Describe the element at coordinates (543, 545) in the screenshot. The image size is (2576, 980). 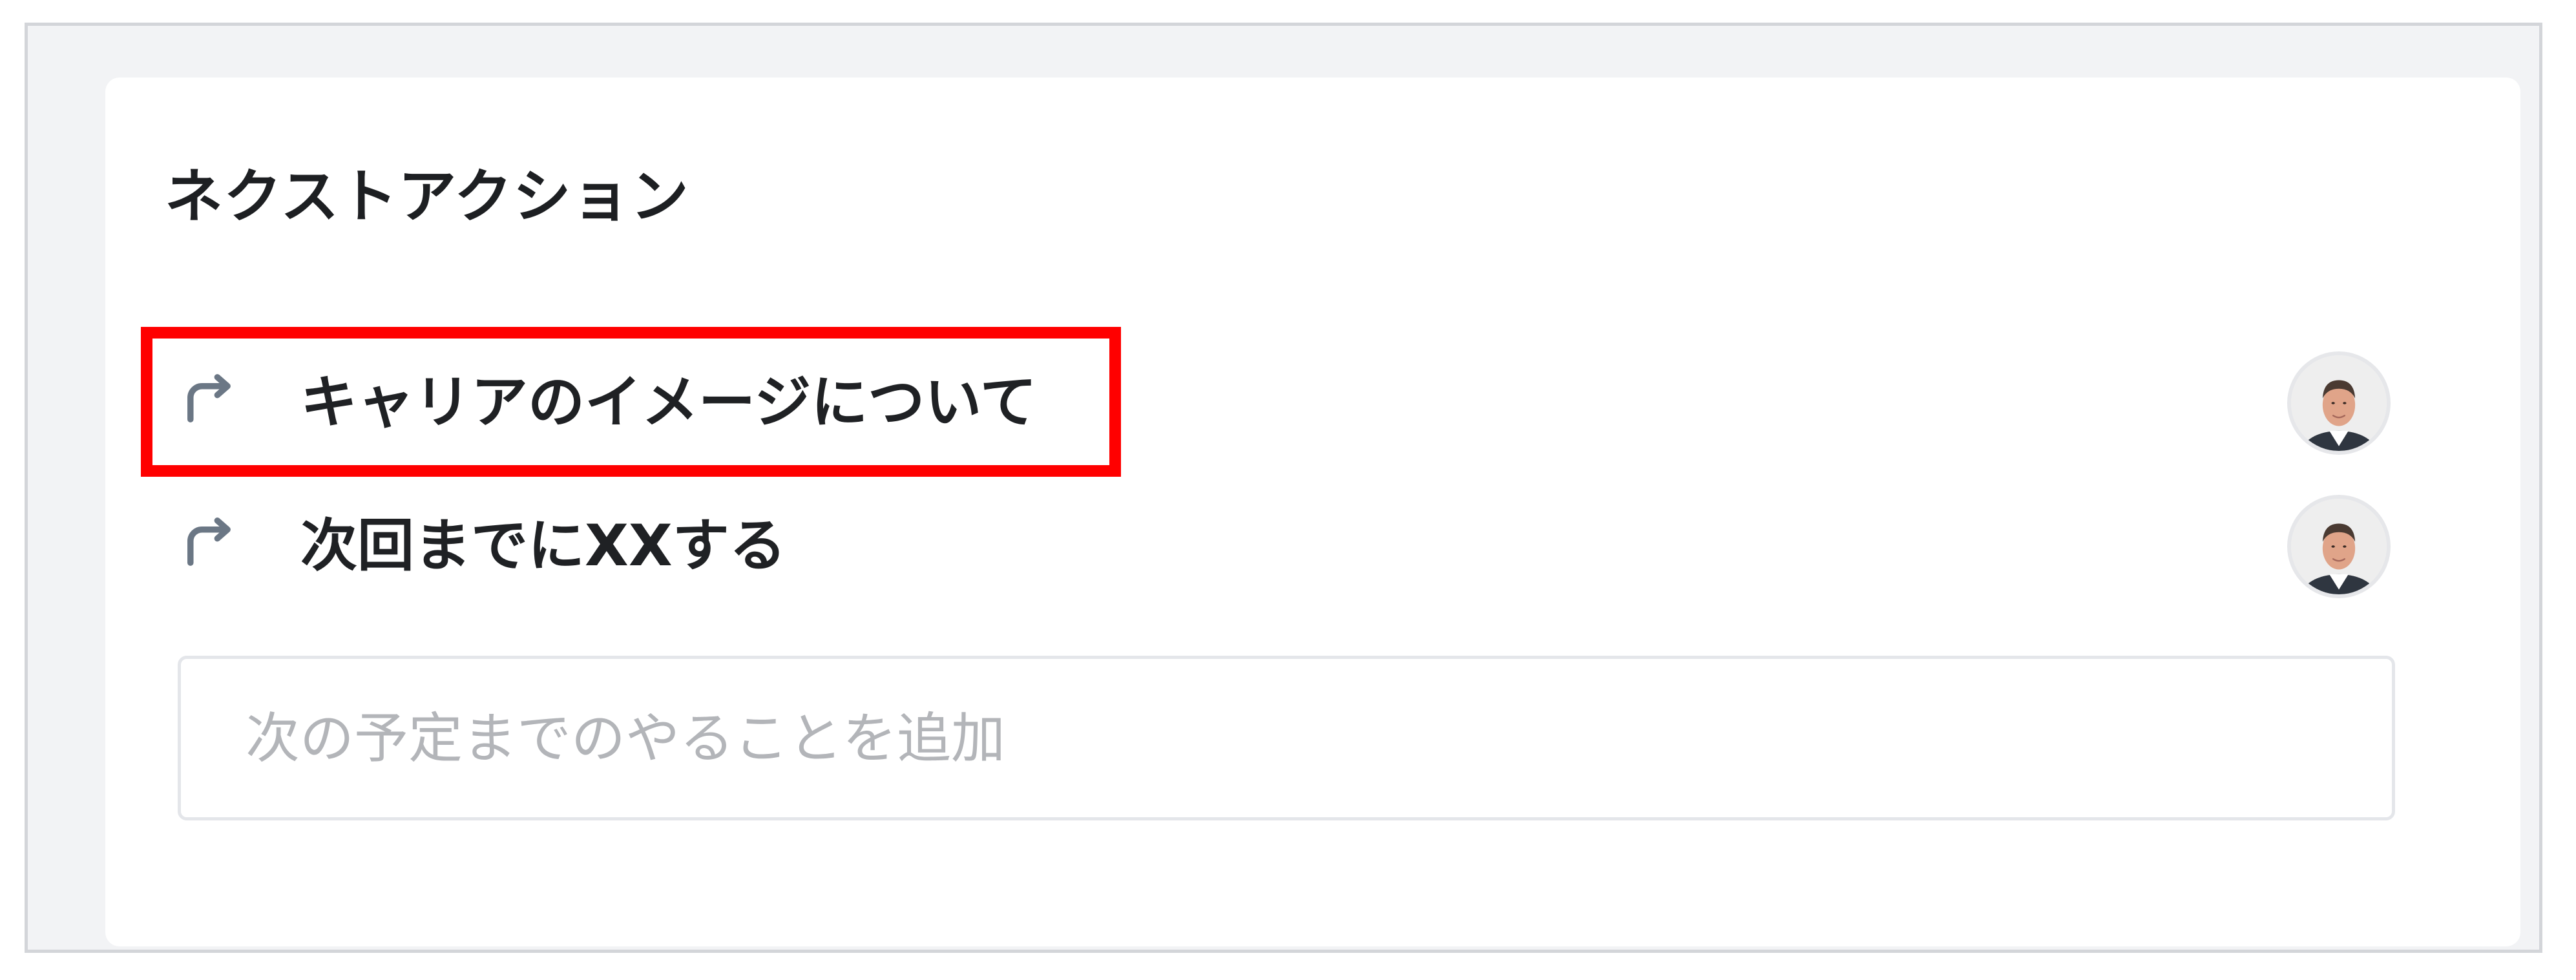
I see `action-item-label: 次回までにXXする` at that location.